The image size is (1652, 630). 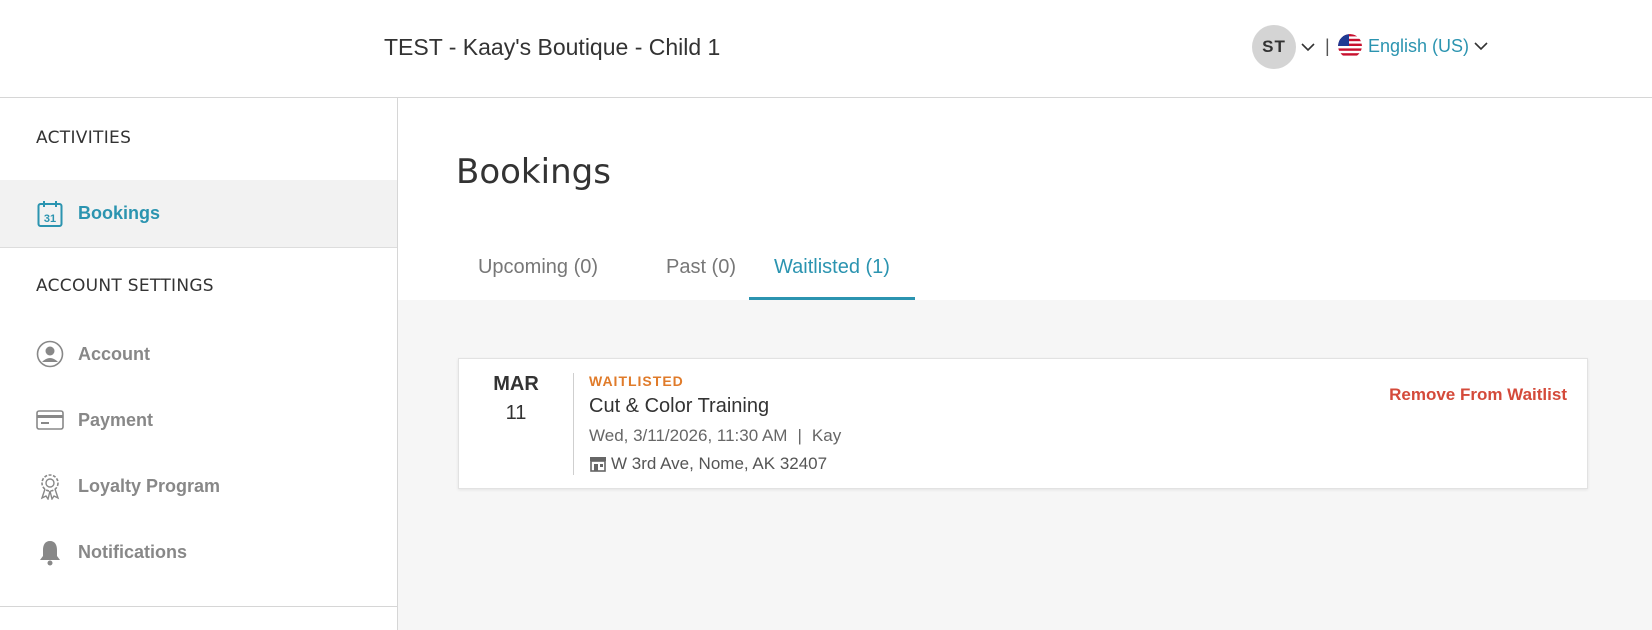 What do you see at coordinates (516, 399) in the screenshot?
I see `booking-date: MAR 11` at bounding box center [516, 399].